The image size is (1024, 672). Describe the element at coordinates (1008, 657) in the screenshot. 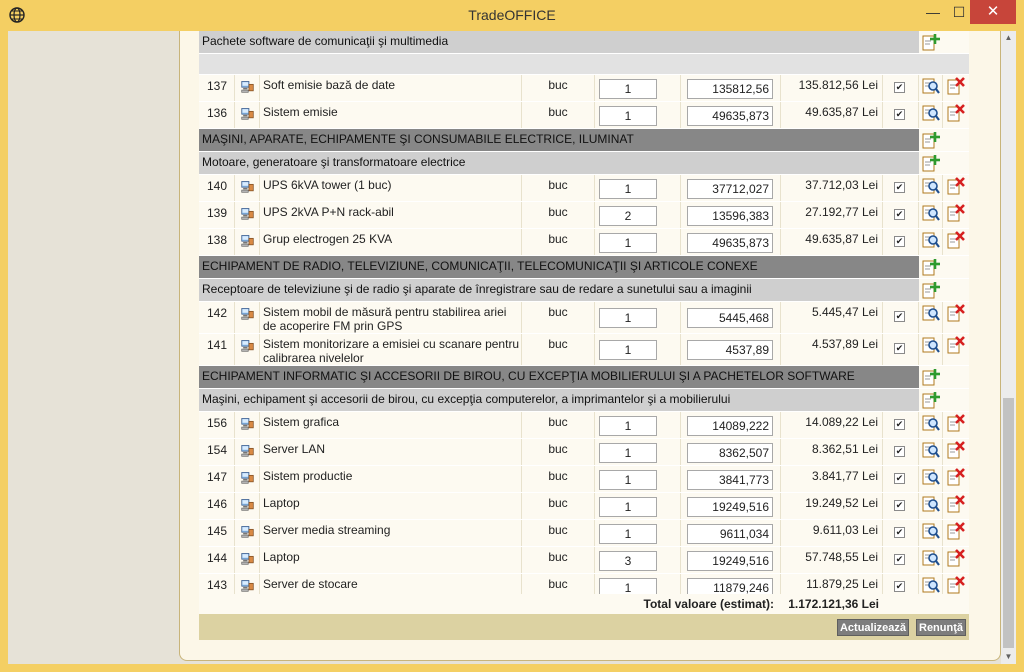

I see `scroll-down-icon: ▼` at that location.